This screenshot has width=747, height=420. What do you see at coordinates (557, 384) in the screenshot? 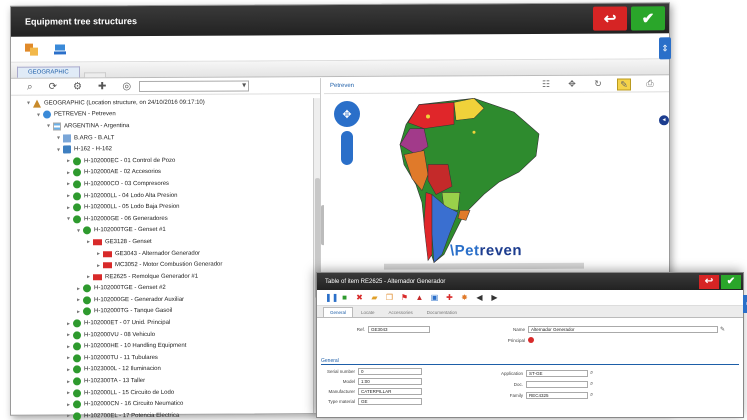
I see `doc-field` at bounding box center [557, 384].